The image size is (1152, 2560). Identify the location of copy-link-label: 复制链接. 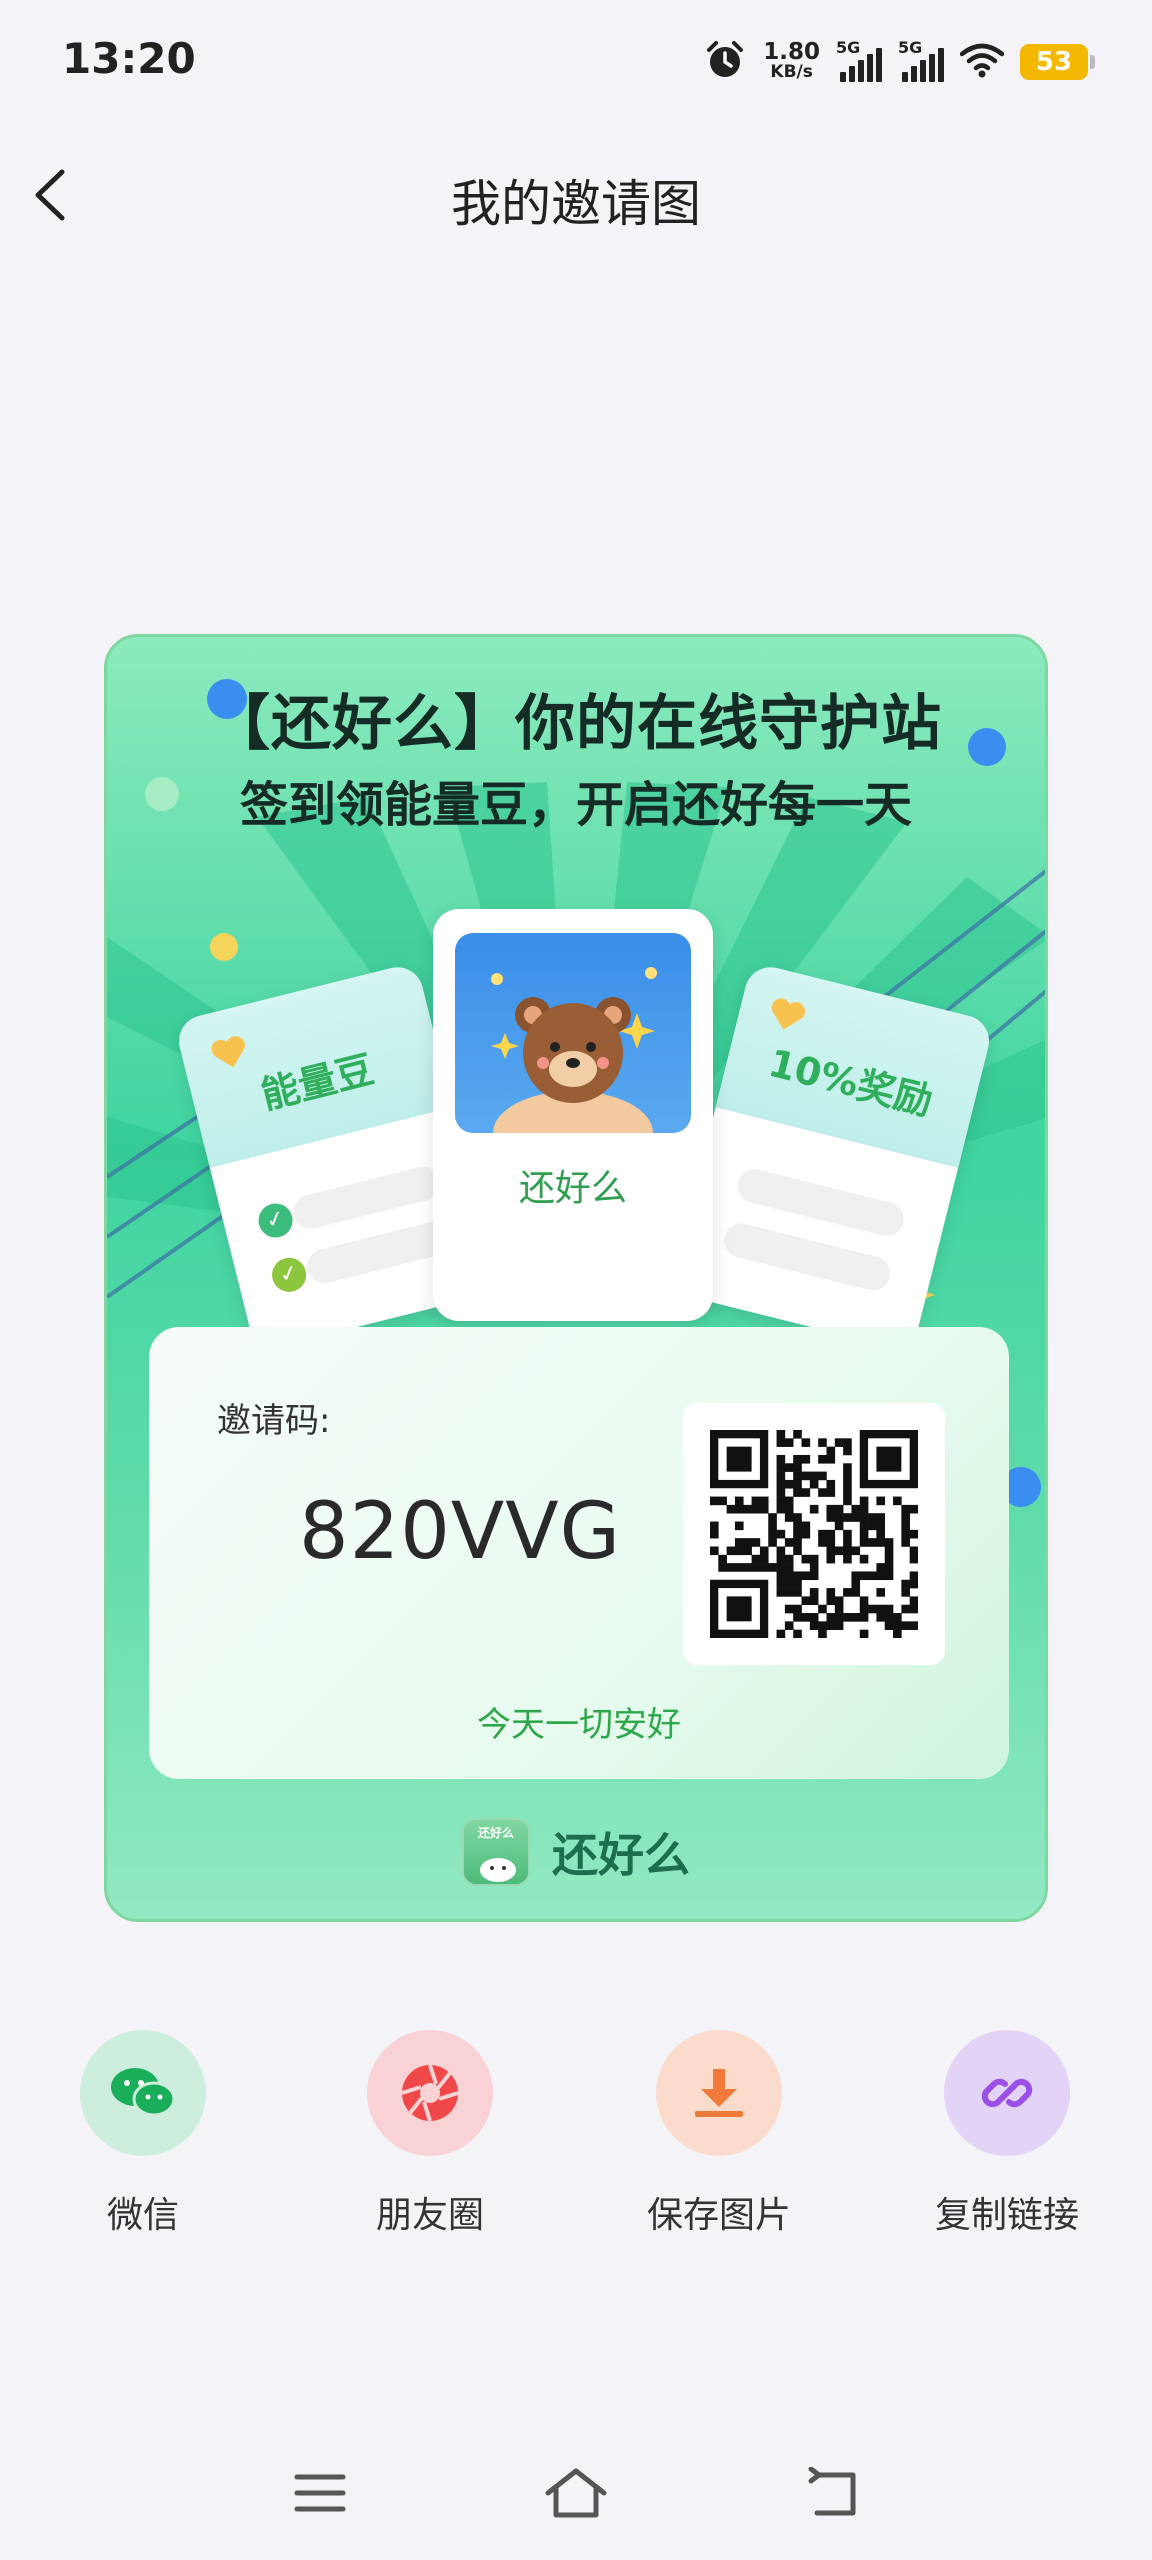
(1006, 2215).